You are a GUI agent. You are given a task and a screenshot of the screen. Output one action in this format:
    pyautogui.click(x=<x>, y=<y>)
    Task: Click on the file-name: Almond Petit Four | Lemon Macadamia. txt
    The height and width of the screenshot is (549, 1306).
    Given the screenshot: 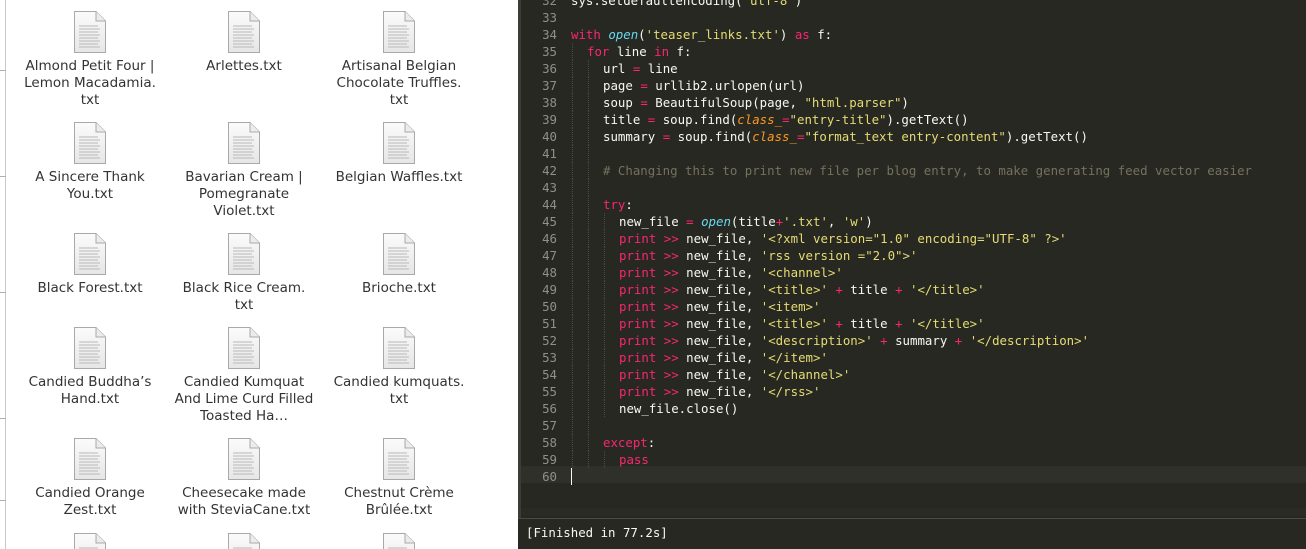 What is the action you would take?
    pyautogui.click(x=90, y=83)
    